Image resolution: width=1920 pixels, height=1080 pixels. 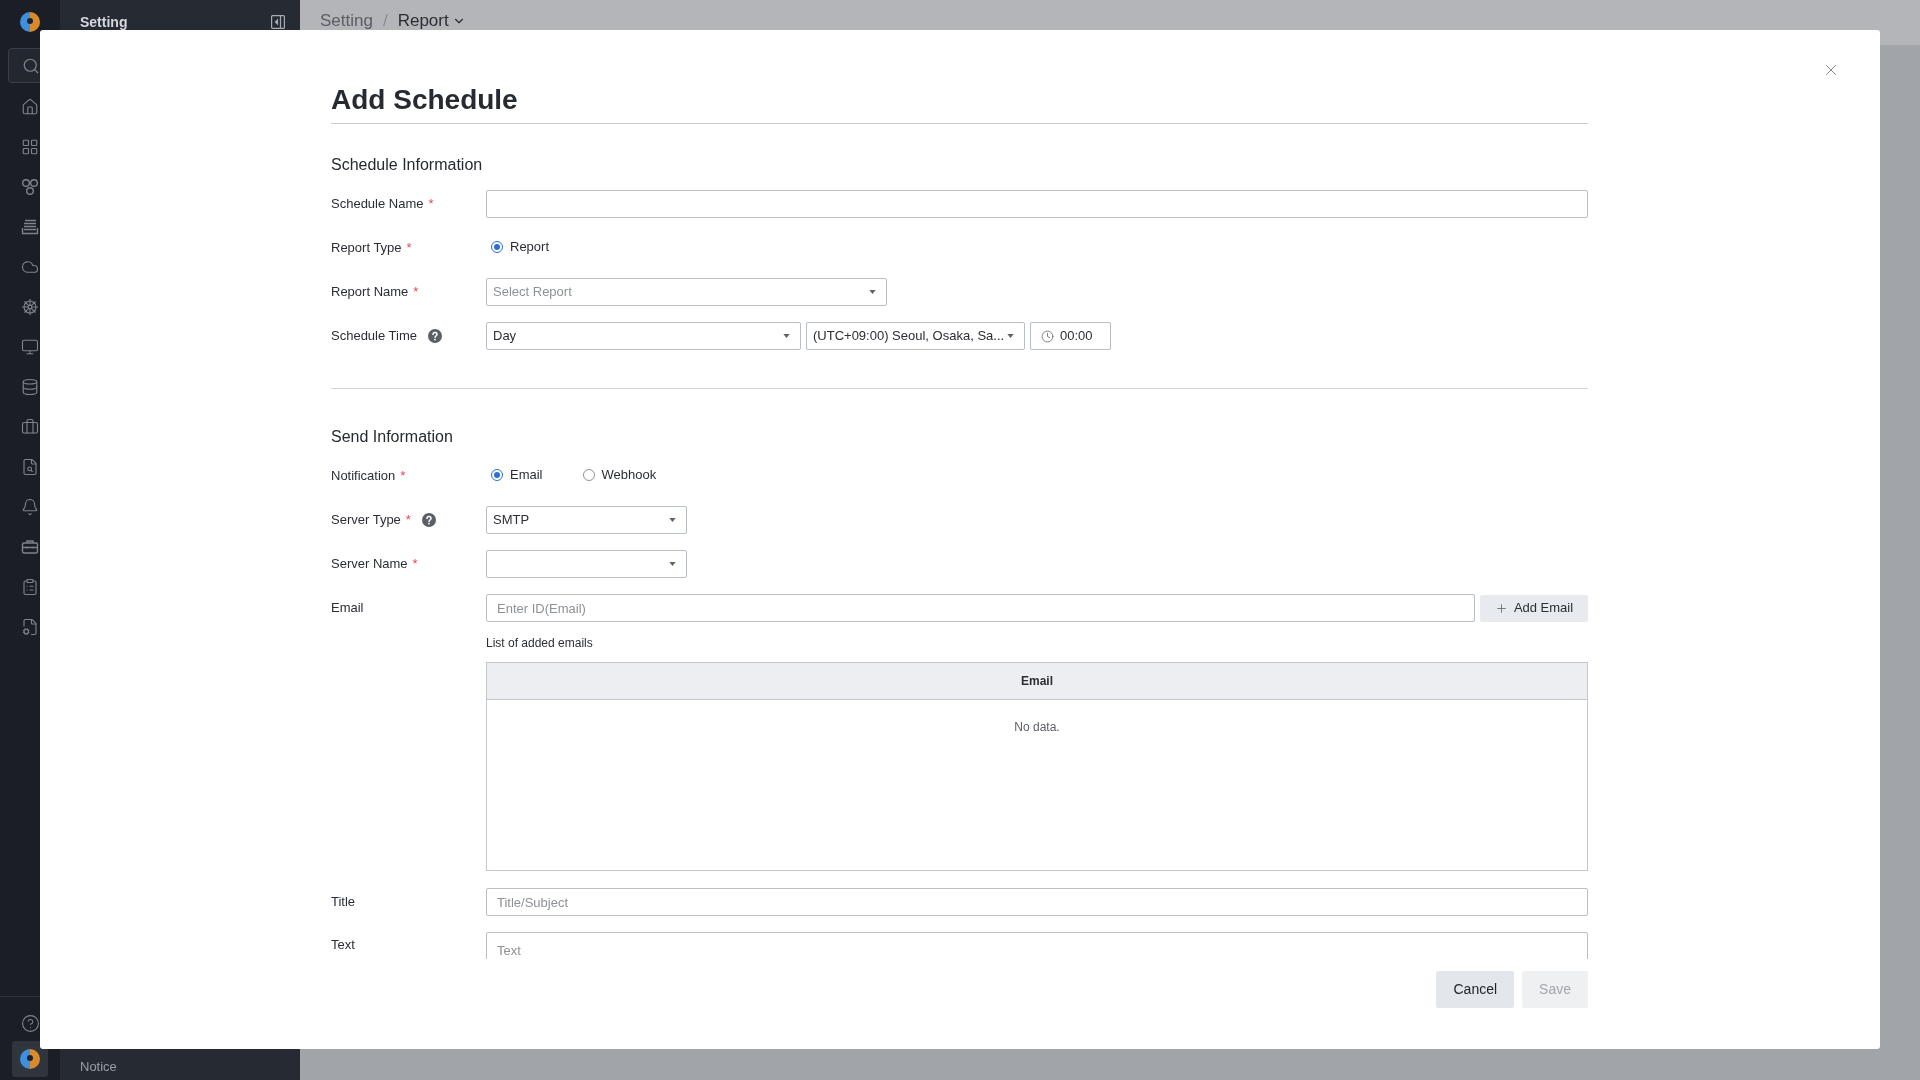 What do you see at coordinates (30, 227) in the screenshot?
I see `stack-icon` at bounding box center [30, 227].